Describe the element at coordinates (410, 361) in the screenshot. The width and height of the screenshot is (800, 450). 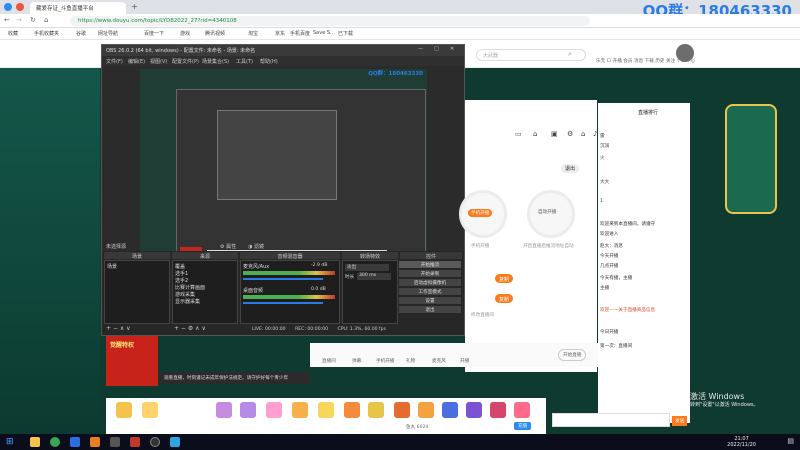
I see `toolbar-item: 礼物` at that location.